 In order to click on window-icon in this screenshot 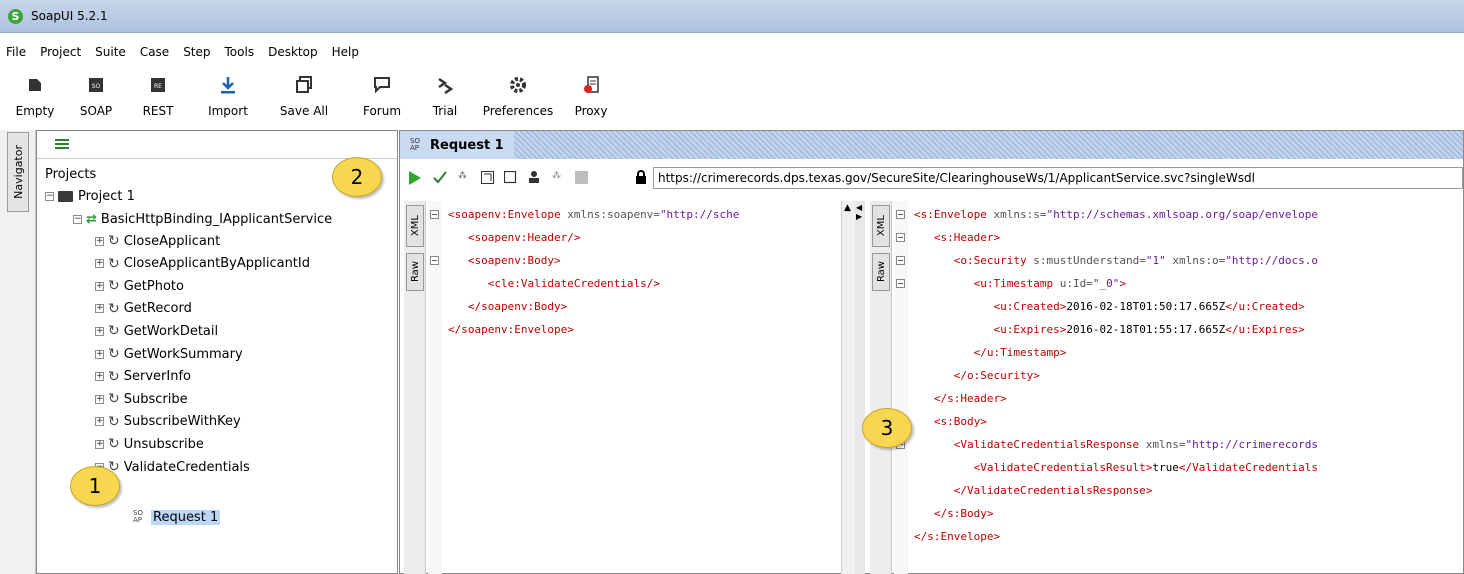, I will do `click(510, 178)`.